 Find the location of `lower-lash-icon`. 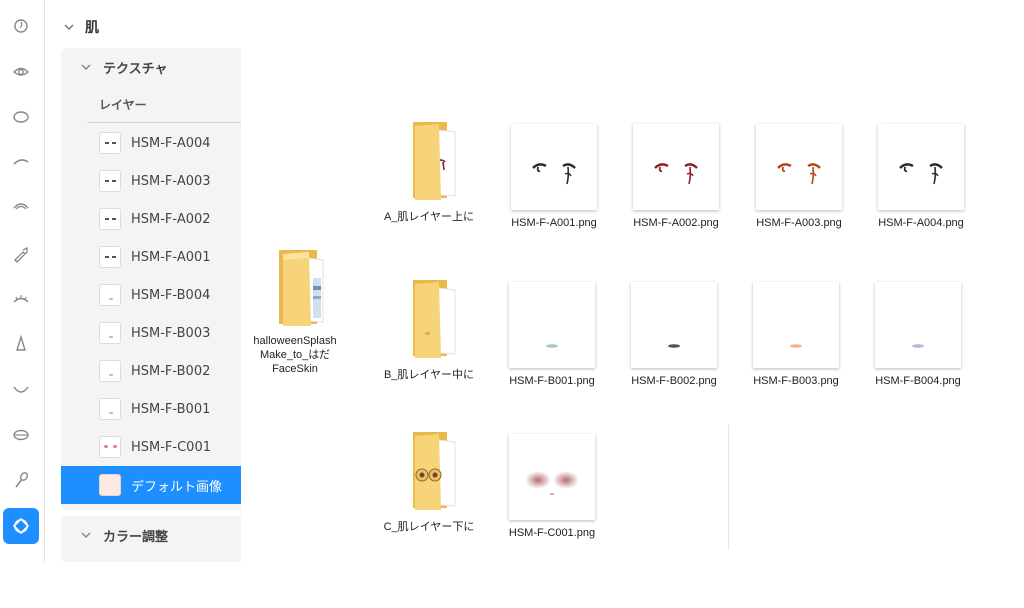

lower-lash-icon is located at coordinates (21, 299).